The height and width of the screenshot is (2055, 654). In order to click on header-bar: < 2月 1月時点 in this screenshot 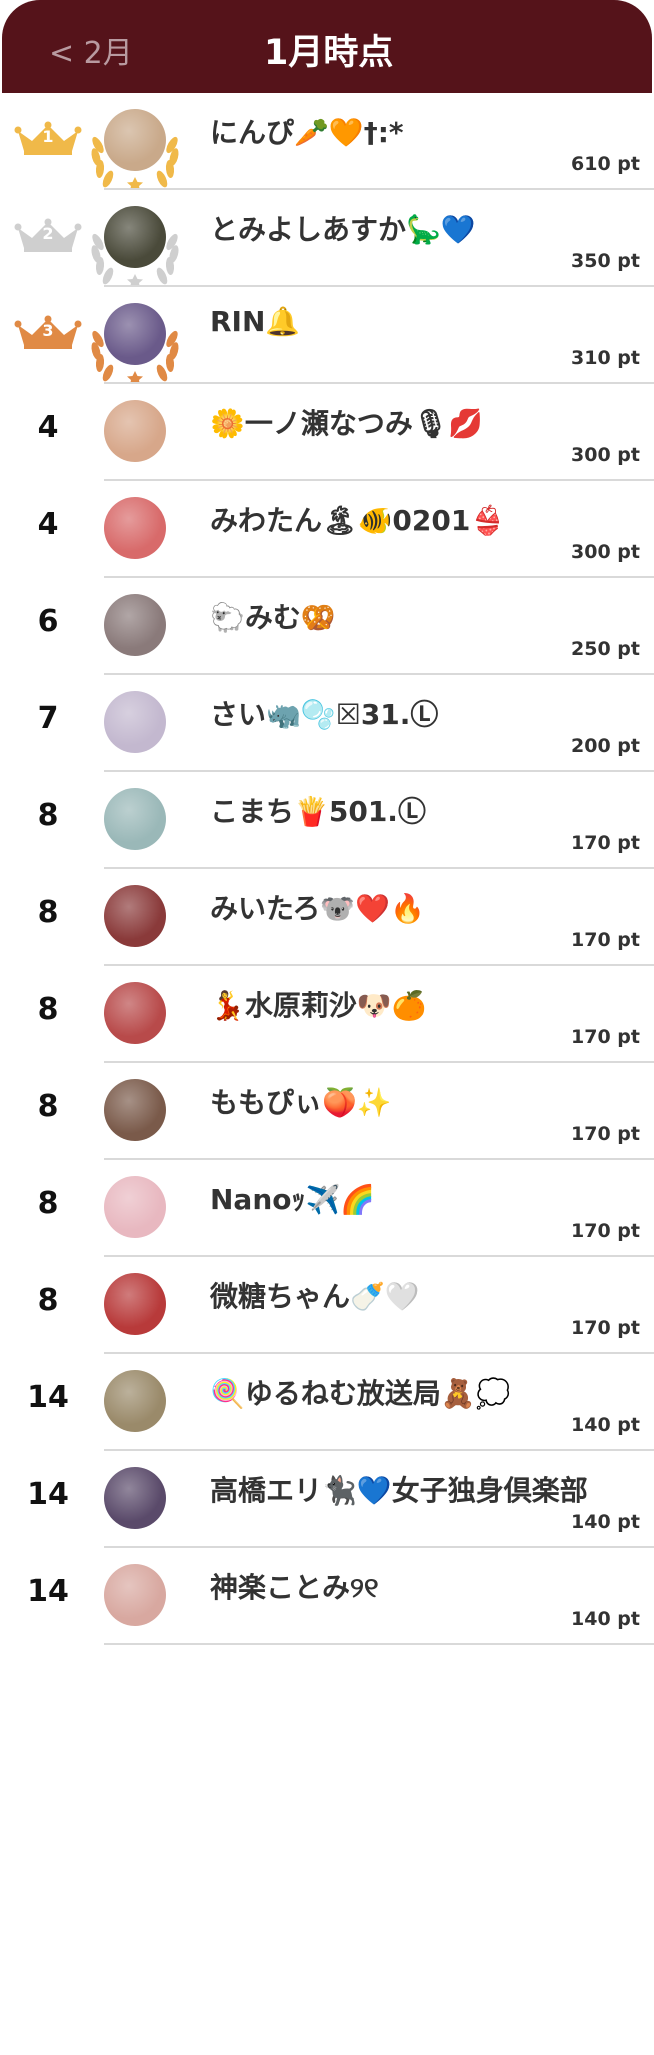, I will do `click(327, 46)`.